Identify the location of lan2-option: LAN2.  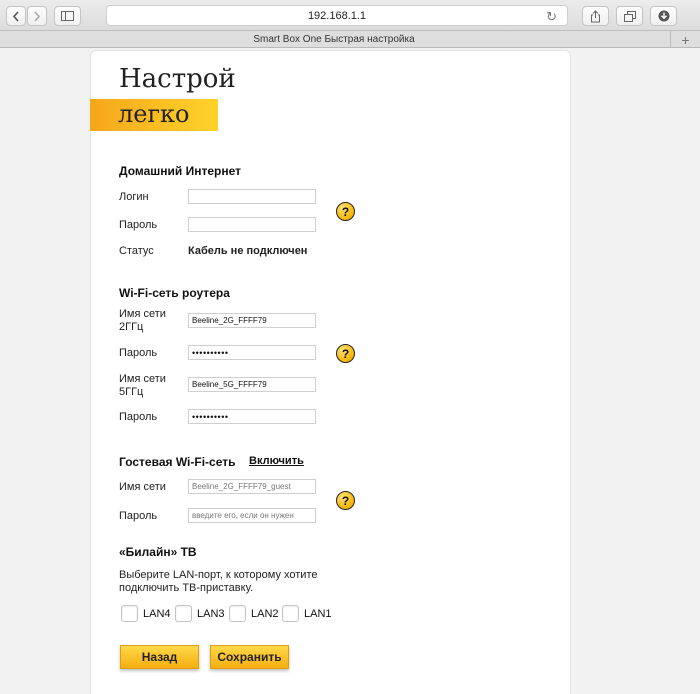
(254, 613).